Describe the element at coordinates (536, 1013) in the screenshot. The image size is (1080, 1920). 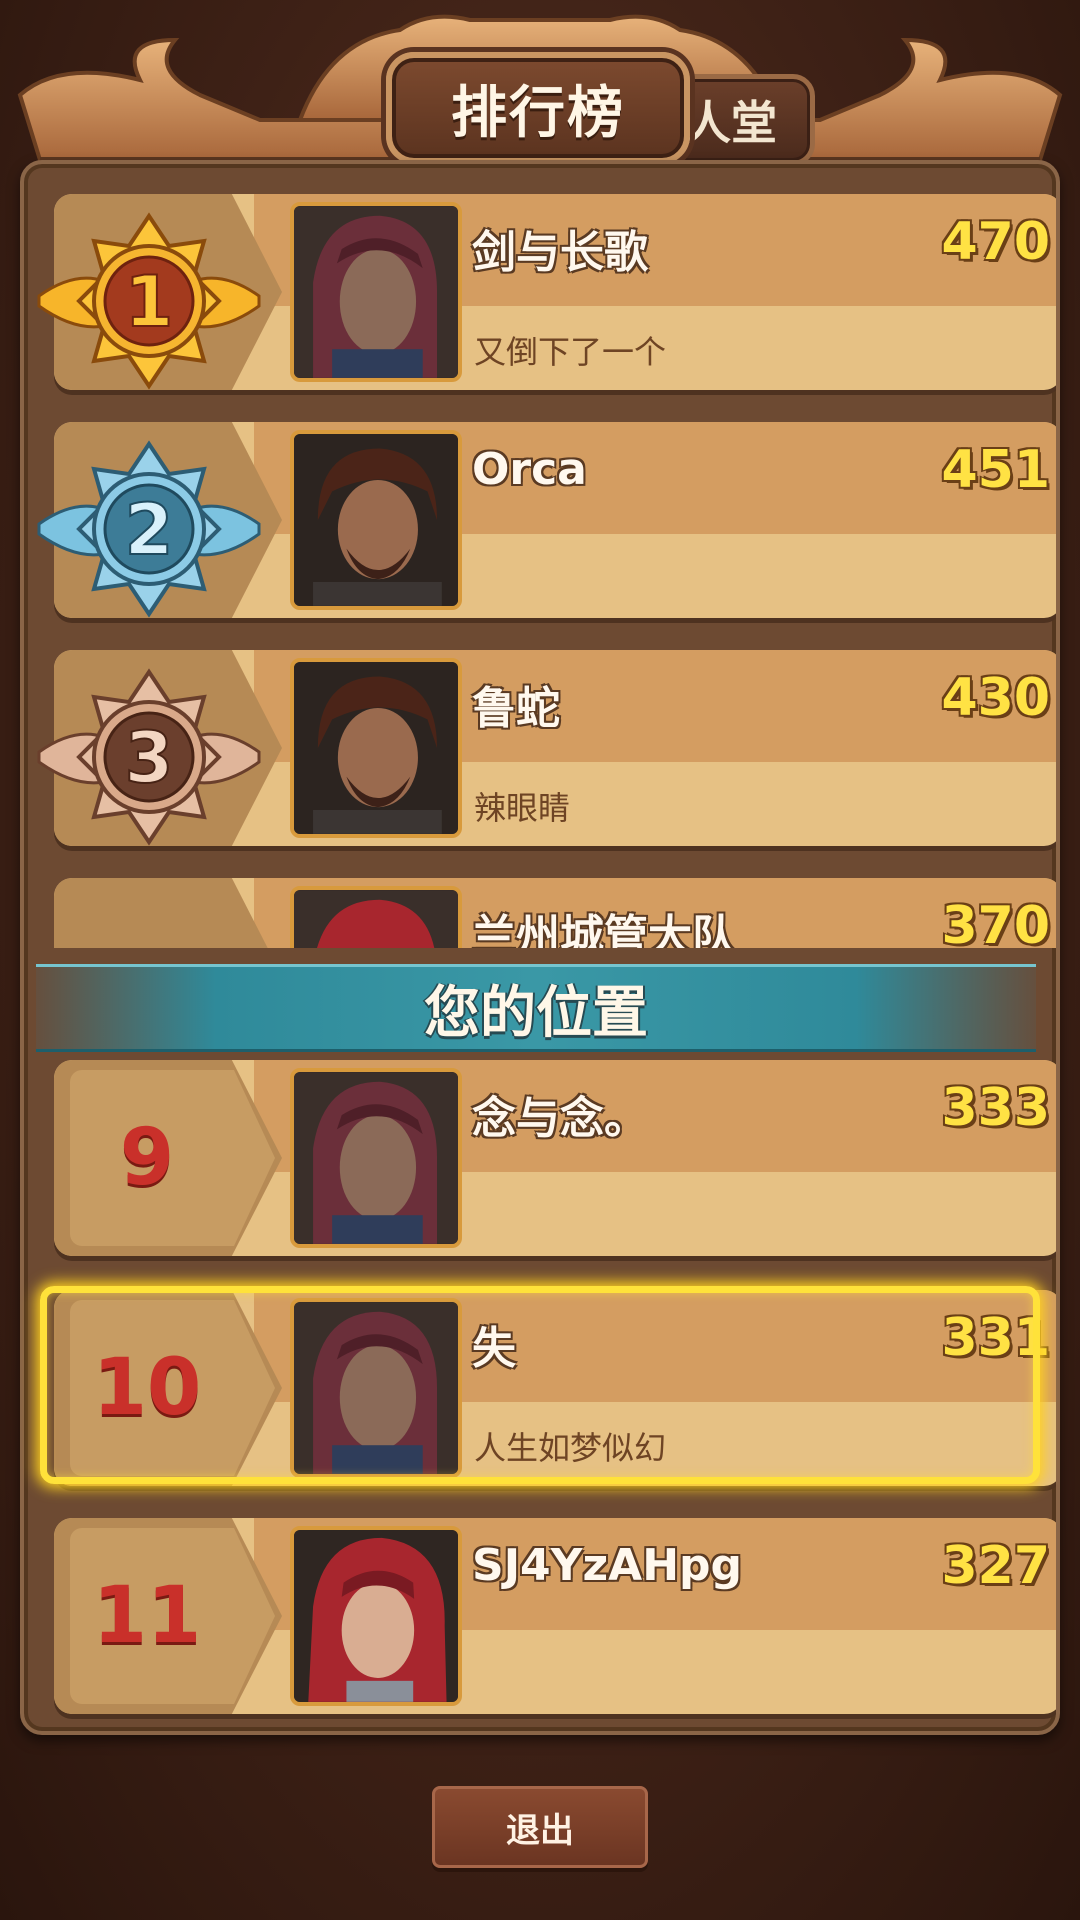
I see `your-position-label: 您的位置` at that location.